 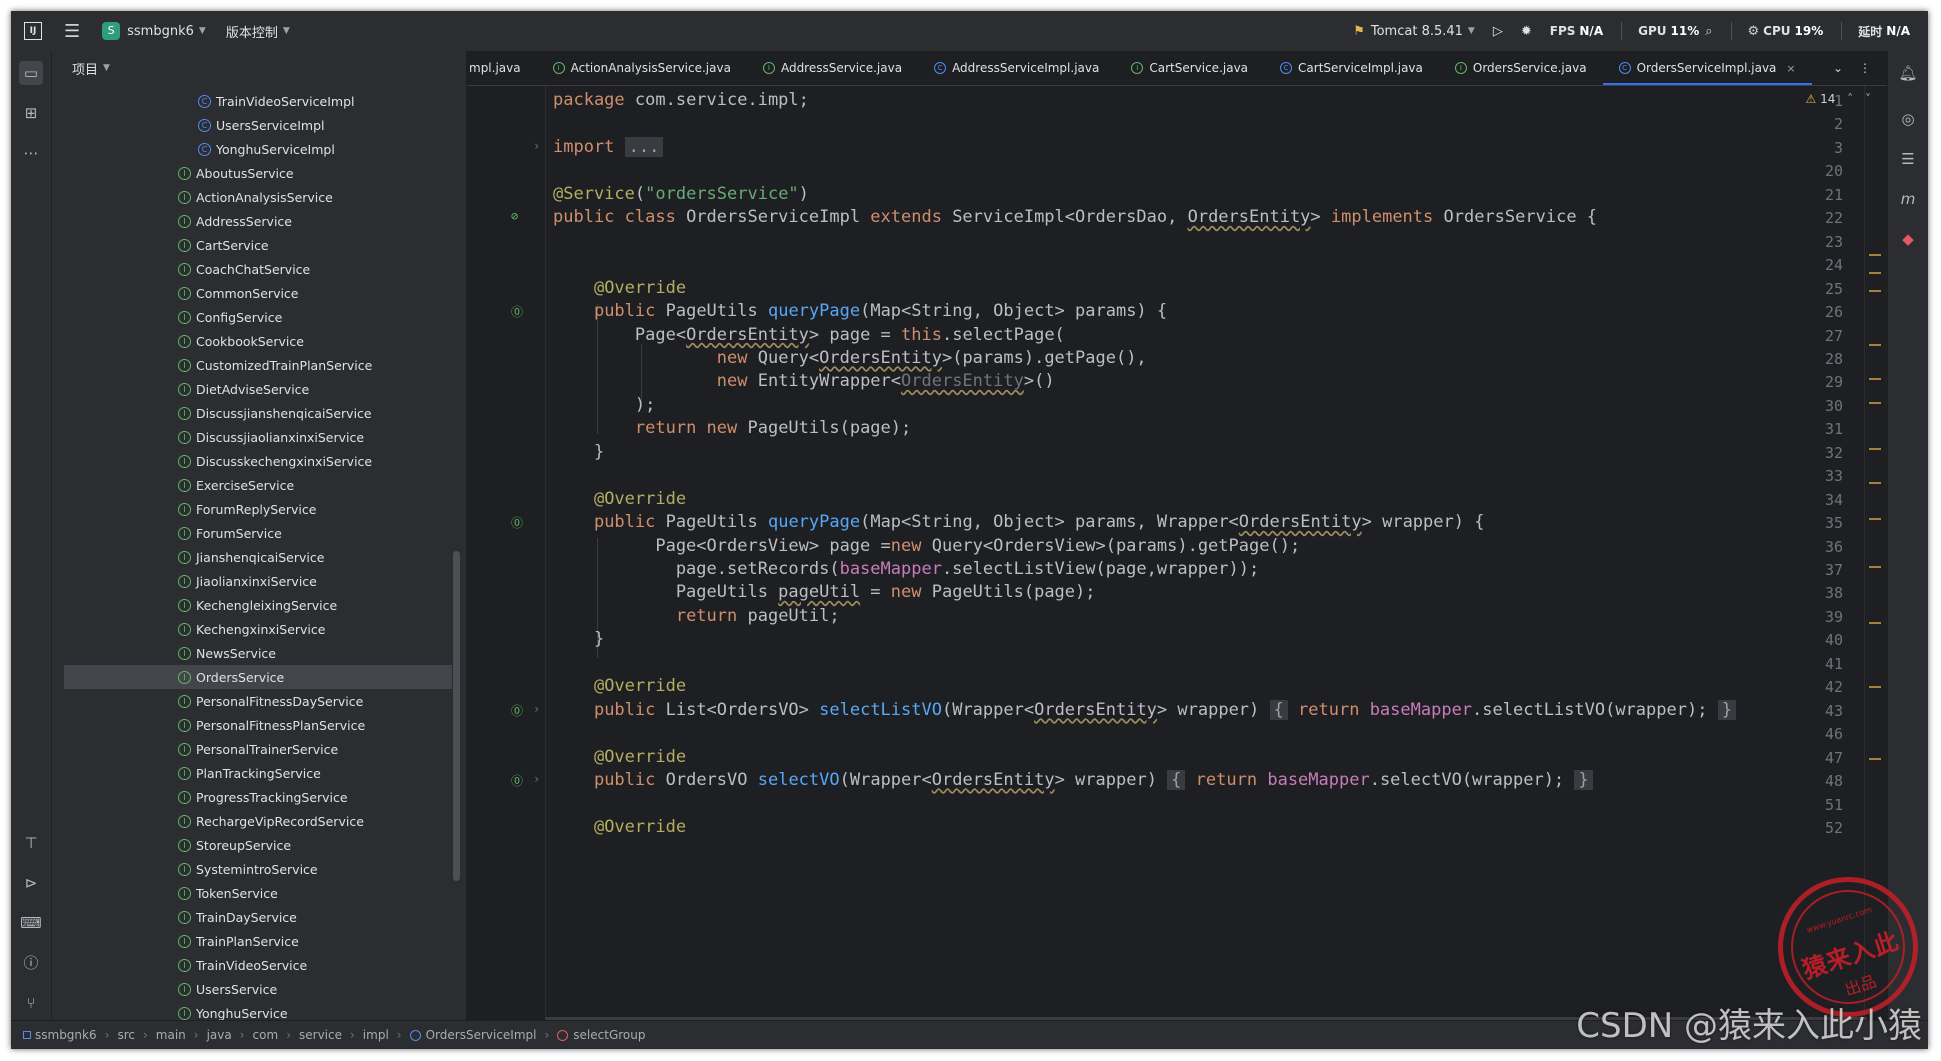 I want to click on services-icon: ⊳, so click(x=31, y=883).